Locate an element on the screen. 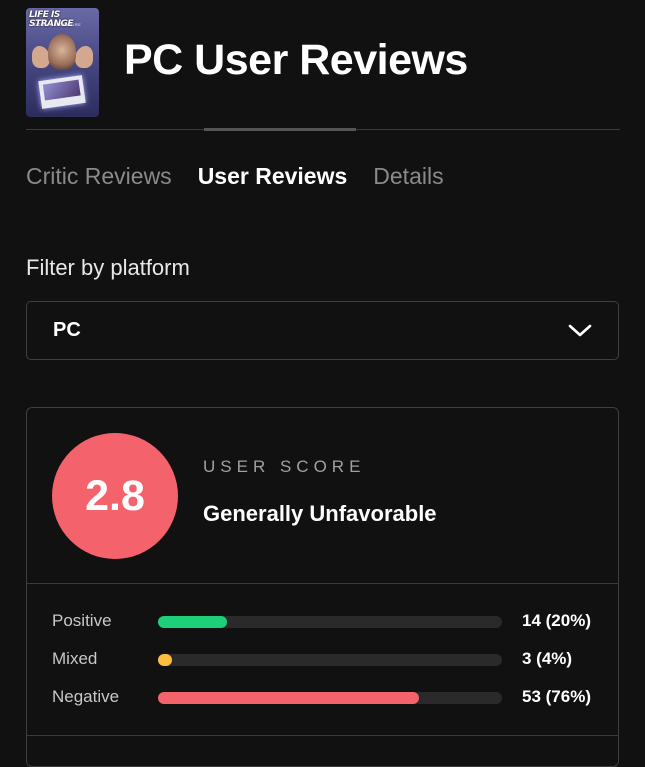 This screenshot has width=645, height=767. active-tab-indicator is located at coordinates (280, 129).